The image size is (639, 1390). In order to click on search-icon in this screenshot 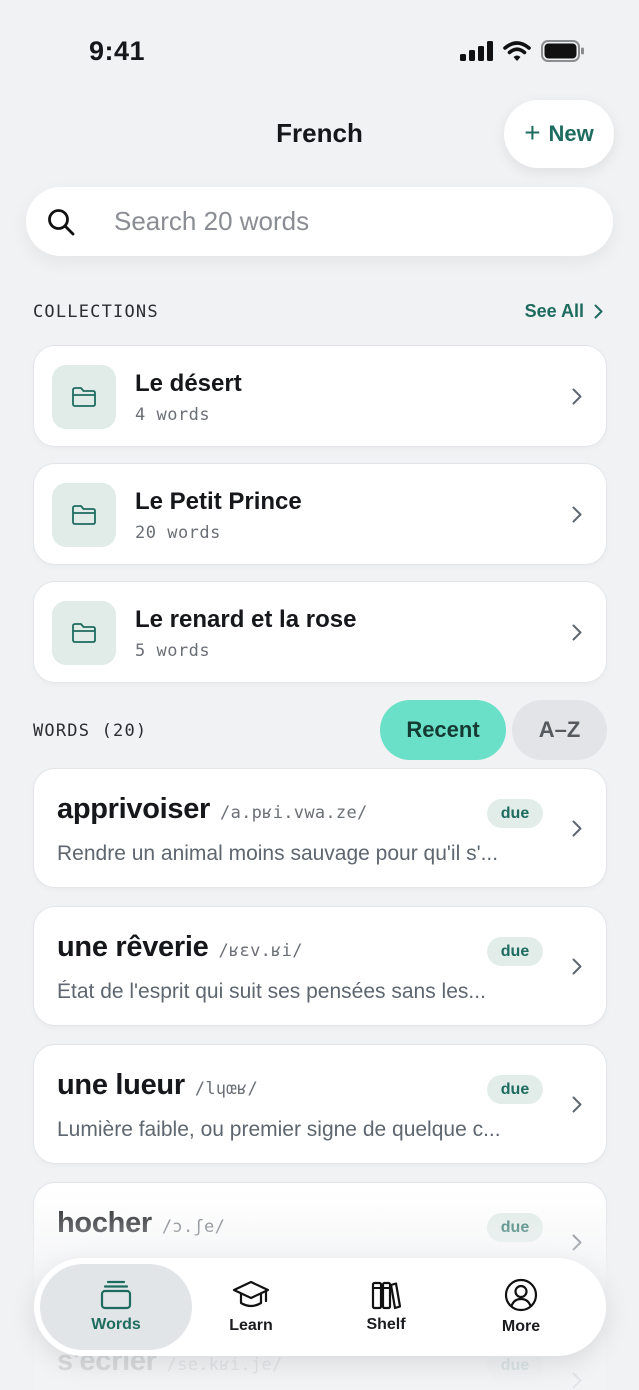, I will do `click(61, 222)`.